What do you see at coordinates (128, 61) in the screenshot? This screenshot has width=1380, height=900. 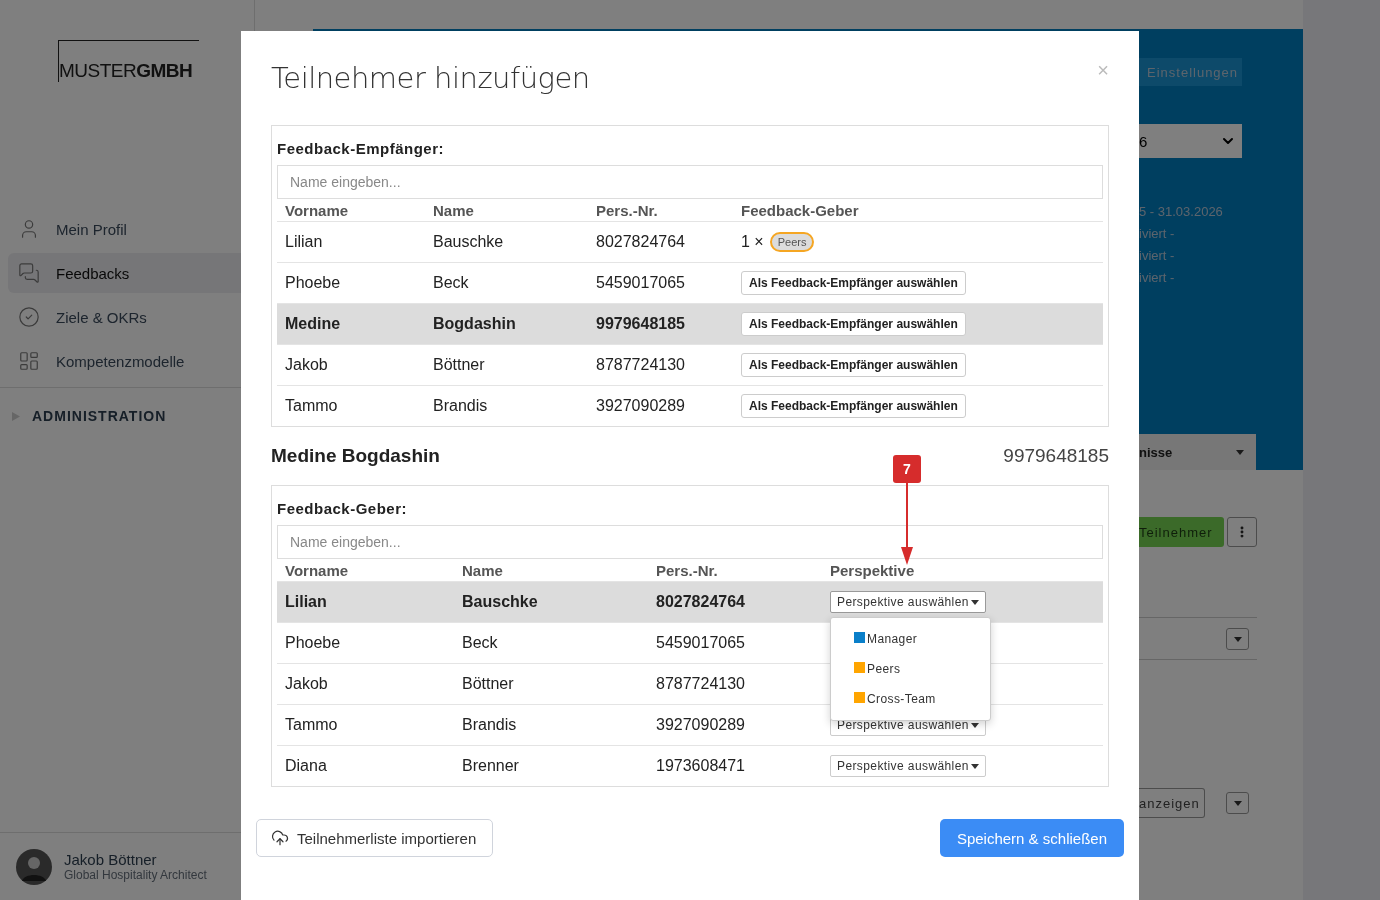 I see `company-logo: MUSTERGMBH` at bounding box center [128, 61].